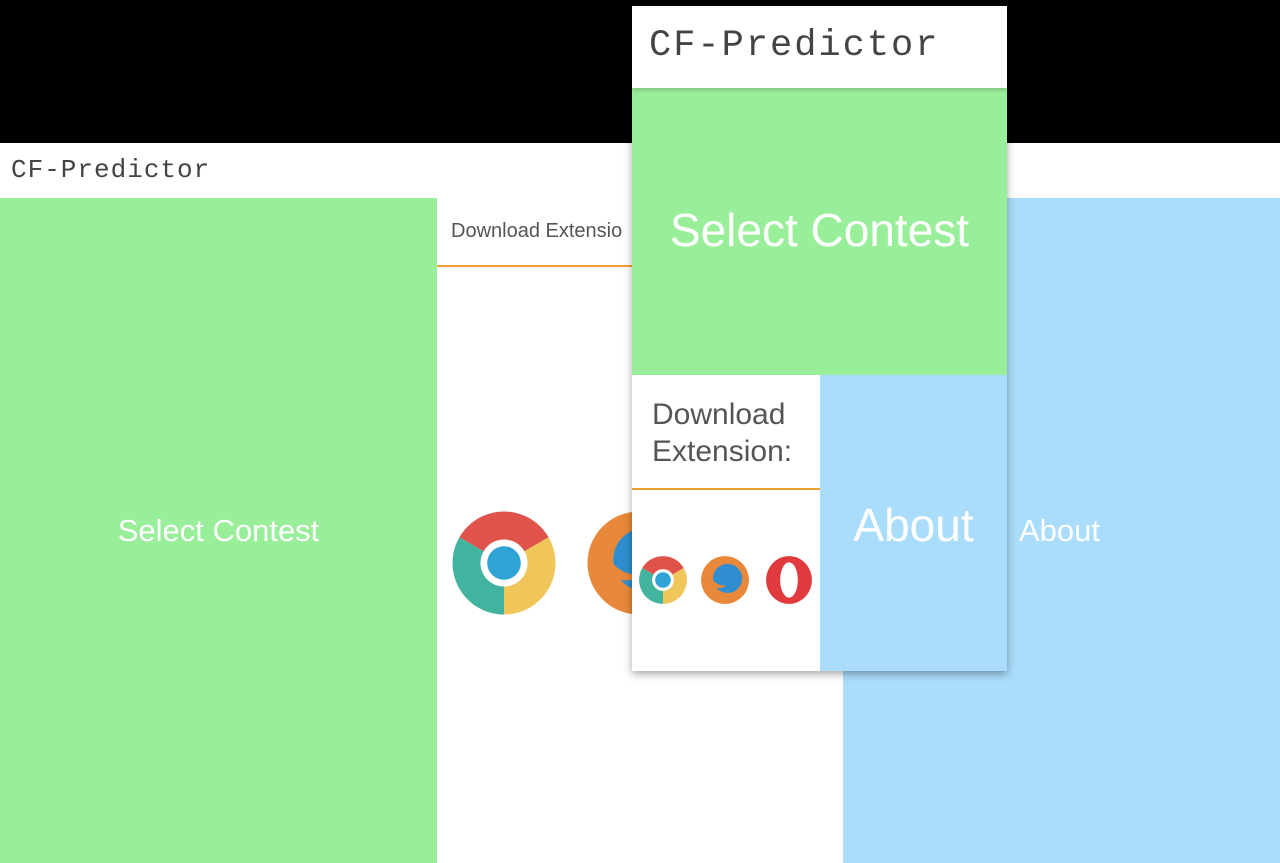 Image resolution: width=1280 pixels, height=863 pixels. Describe the element at coordinates (726, 489) in the screenshot. I see `card-download-divider` at that location.